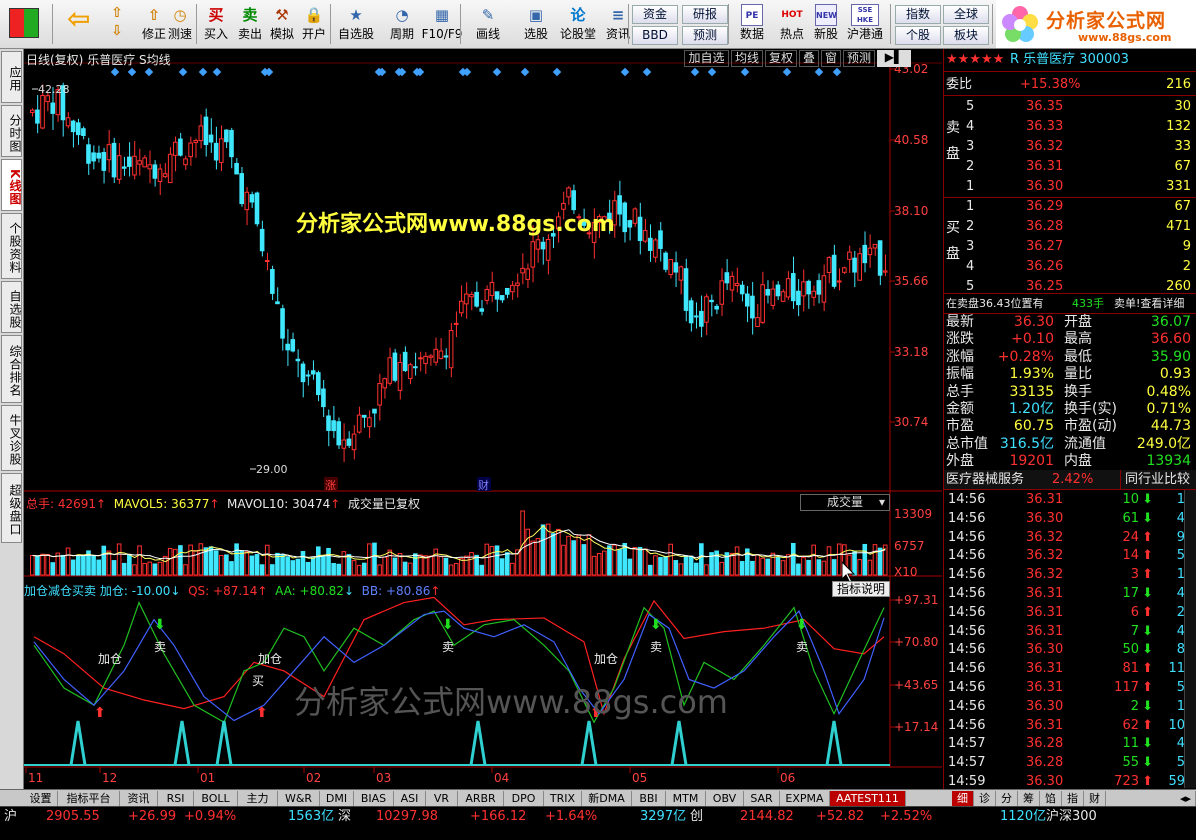 This screenshot has height=840, width=1196. I want to click on bottom-tab-obv: OBV, so click(725, 798).